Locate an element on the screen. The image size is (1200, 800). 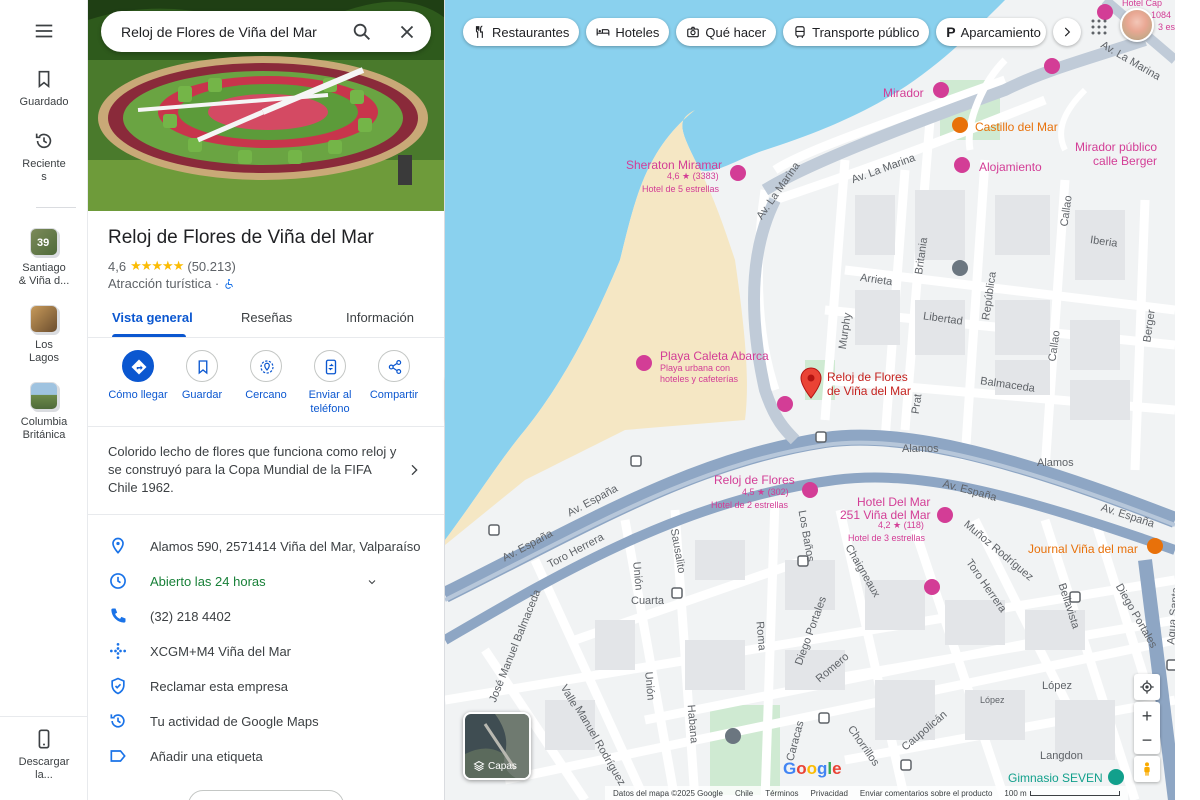
recent-place-thumbnail is located at coordinates (44, 396).